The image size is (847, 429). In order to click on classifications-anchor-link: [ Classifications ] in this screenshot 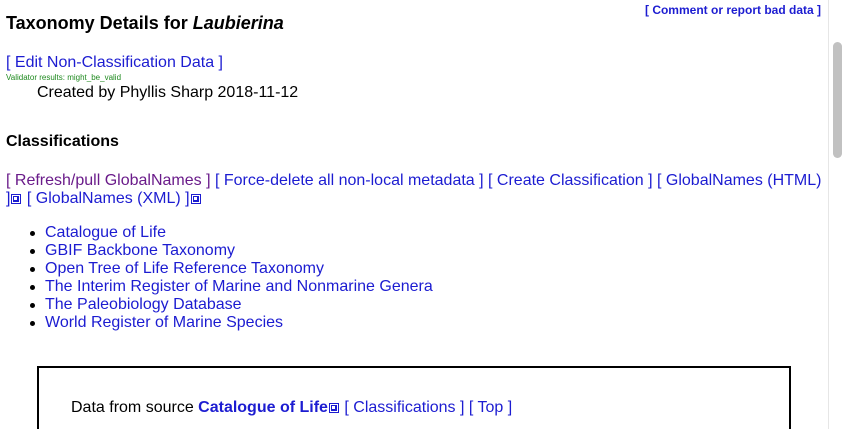, I will do `click(404, 407)`.